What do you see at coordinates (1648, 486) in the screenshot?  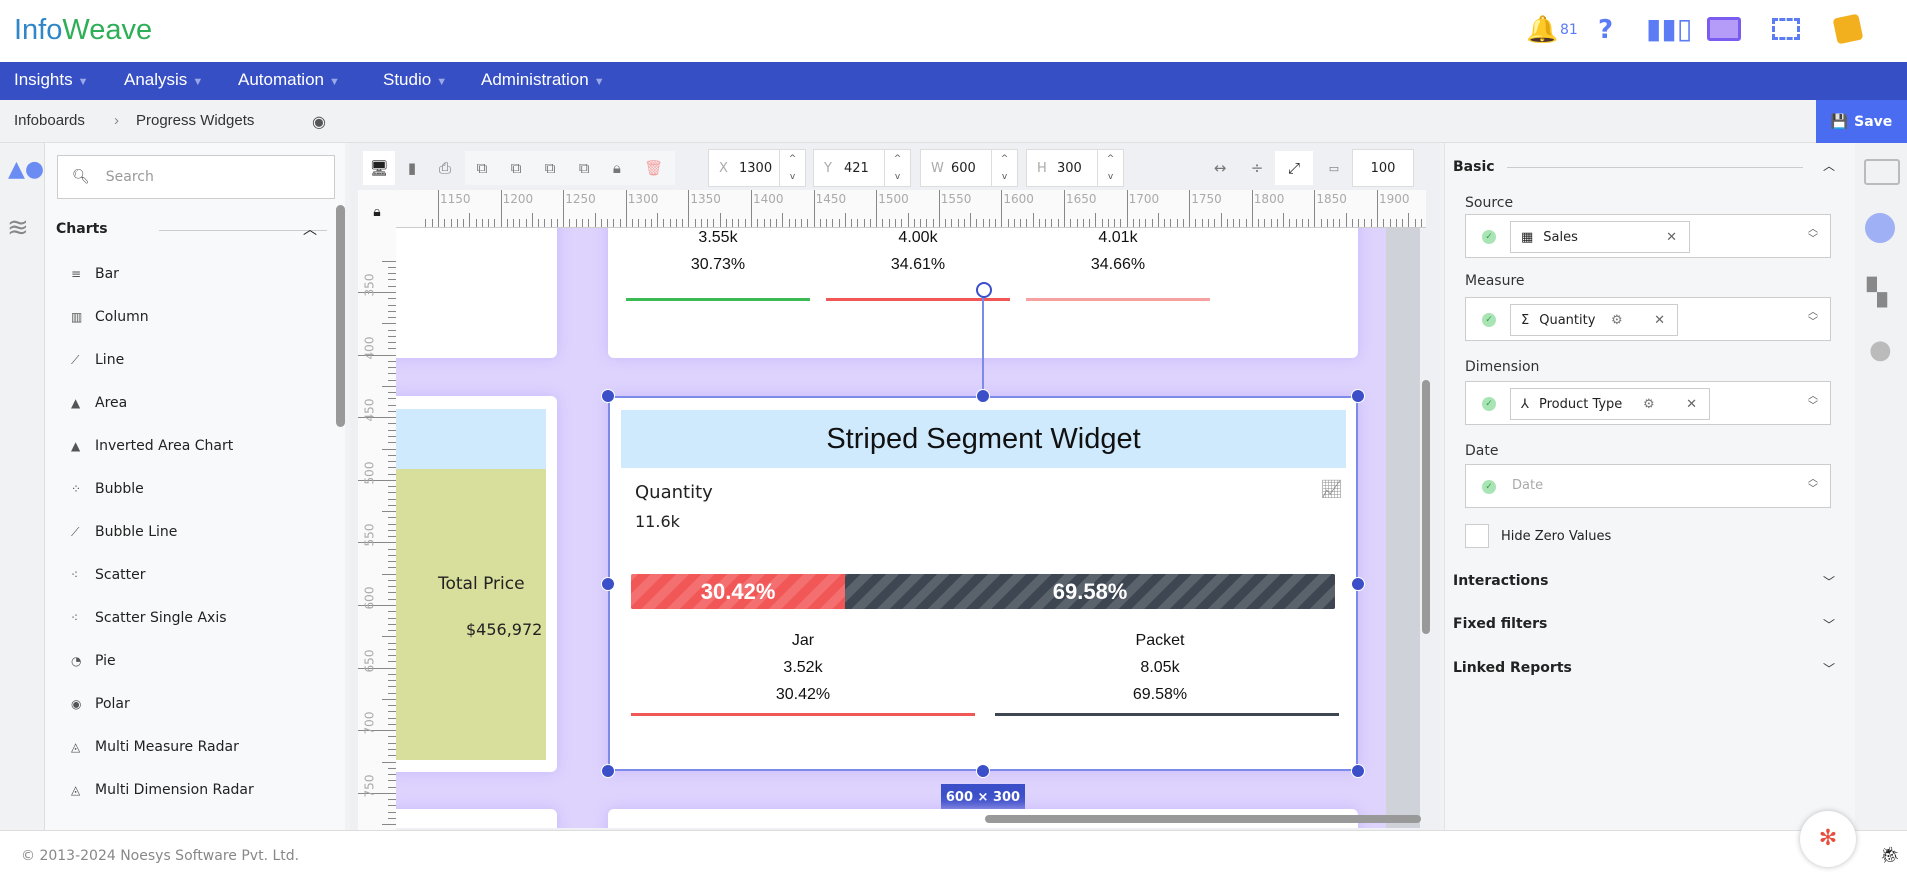 I see `date-select: ✓ Date ︿ ﹀` at bounding box center [1648, 486].